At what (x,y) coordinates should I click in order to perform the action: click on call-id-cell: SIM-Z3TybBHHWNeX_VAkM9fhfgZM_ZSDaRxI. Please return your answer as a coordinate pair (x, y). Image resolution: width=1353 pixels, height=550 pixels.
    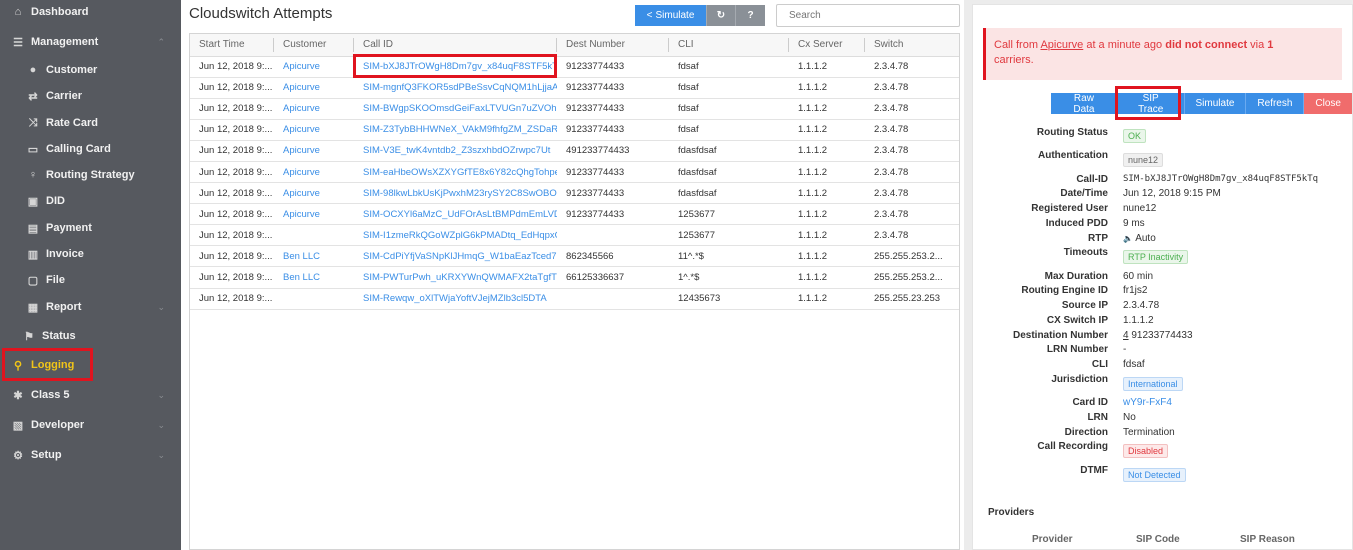
    Looking at the image, I should click on (455, 130).